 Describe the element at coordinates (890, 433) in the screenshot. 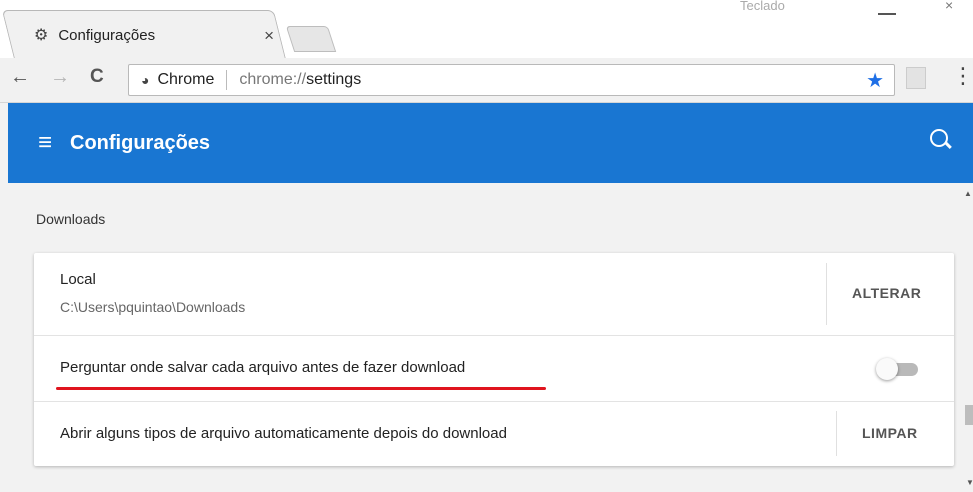

I see `clear-auto-open-button: LIMPAR` at that location.